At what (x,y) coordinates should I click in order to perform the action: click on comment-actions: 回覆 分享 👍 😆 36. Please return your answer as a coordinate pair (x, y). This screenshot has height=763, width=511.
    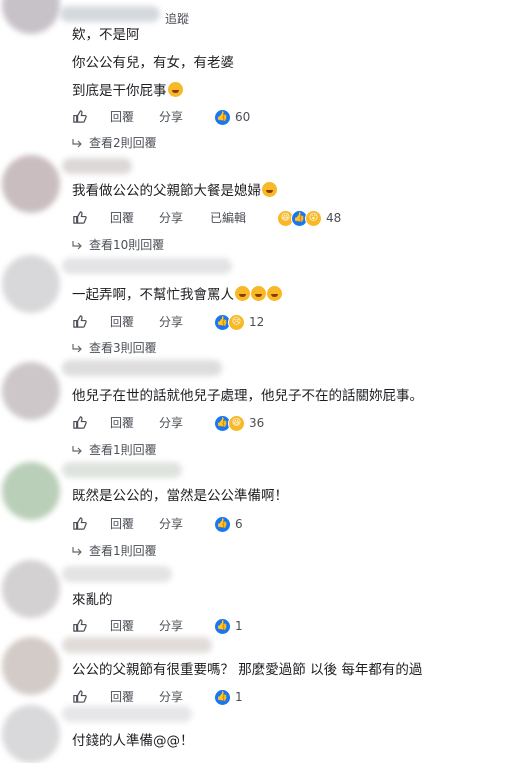
    Looking at the image, I should click on (272, 423).